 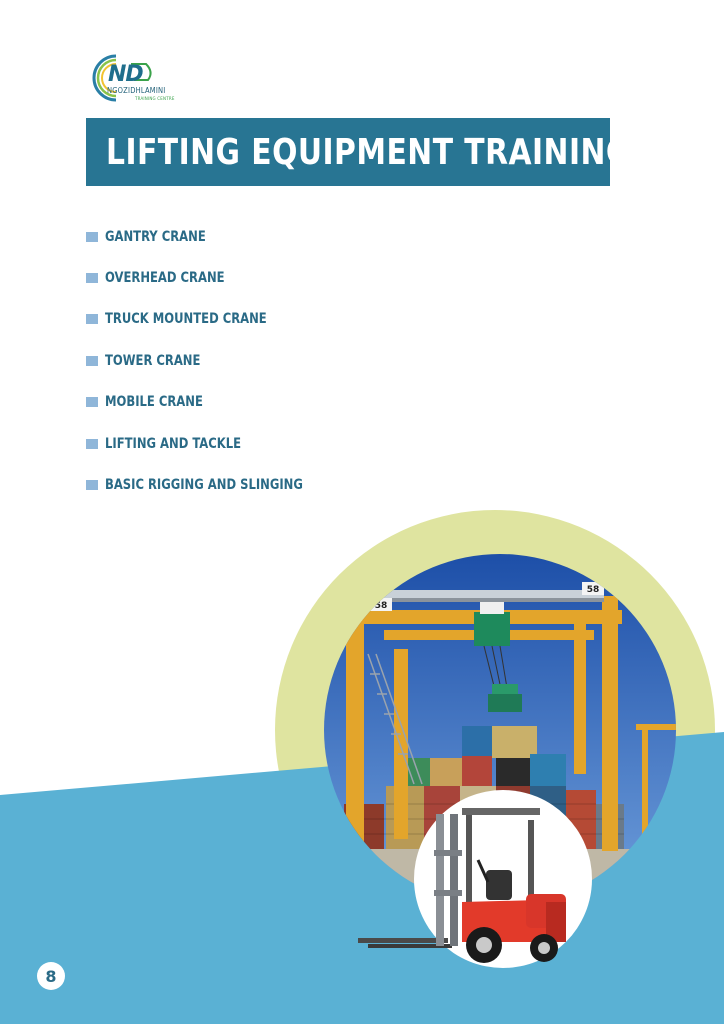 I want to click on forklift-photo, so click(x=475, y=879).